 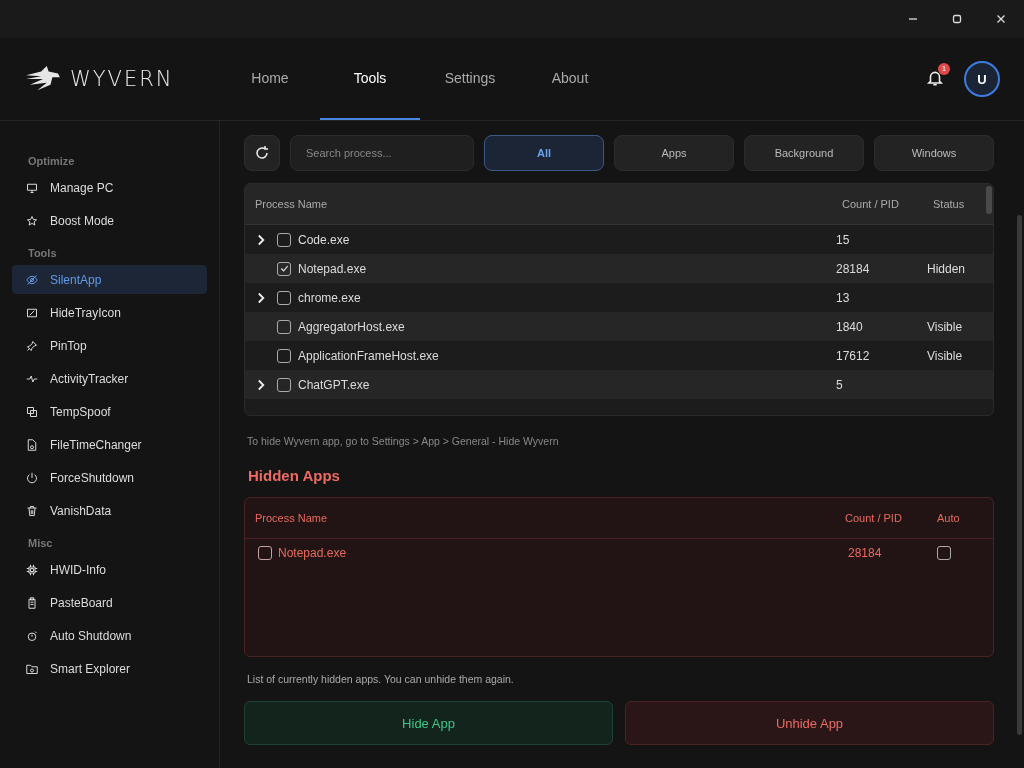 I want to click on sidebar-item: Boost Mode, so click(x=109, y=220).